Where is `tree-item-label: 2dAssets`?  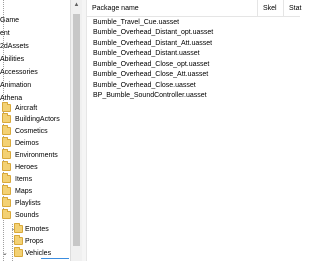 tree-item-label: 2dAssets is located at coordinates (14, 46).